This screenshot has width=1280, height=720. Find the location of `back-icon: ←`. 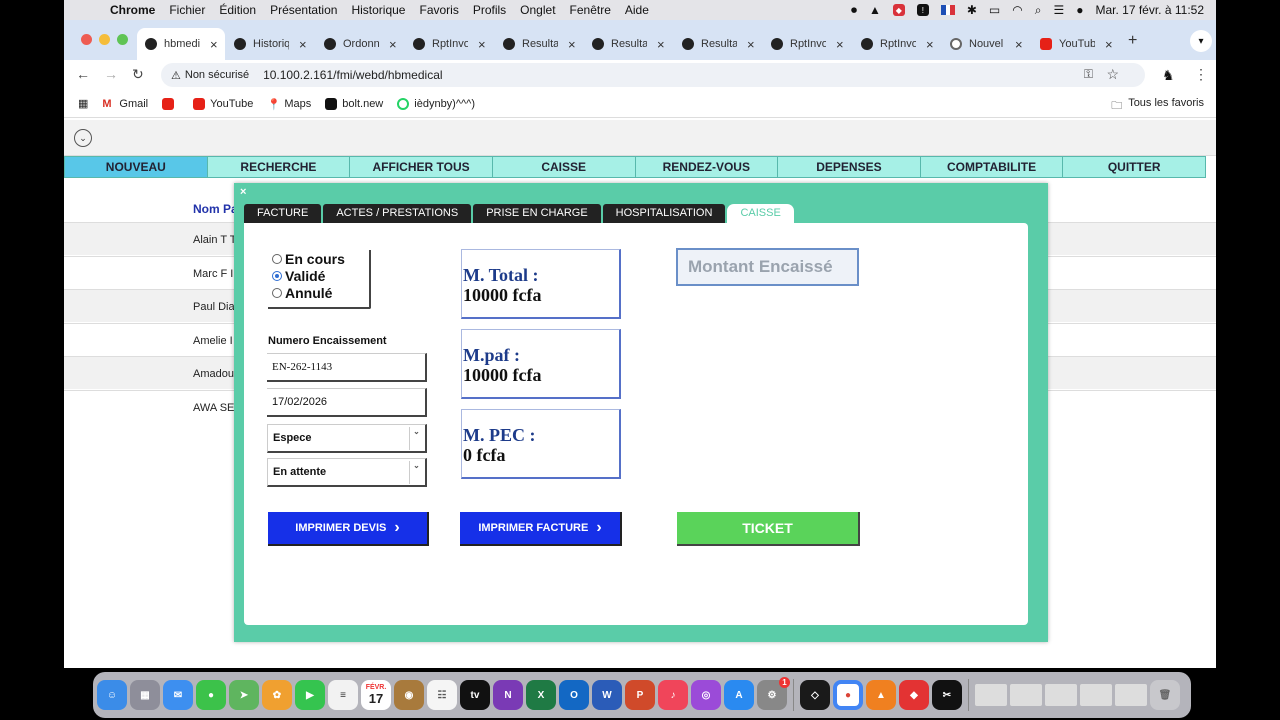

back-icon: ← is located at coordinates (83, 74).